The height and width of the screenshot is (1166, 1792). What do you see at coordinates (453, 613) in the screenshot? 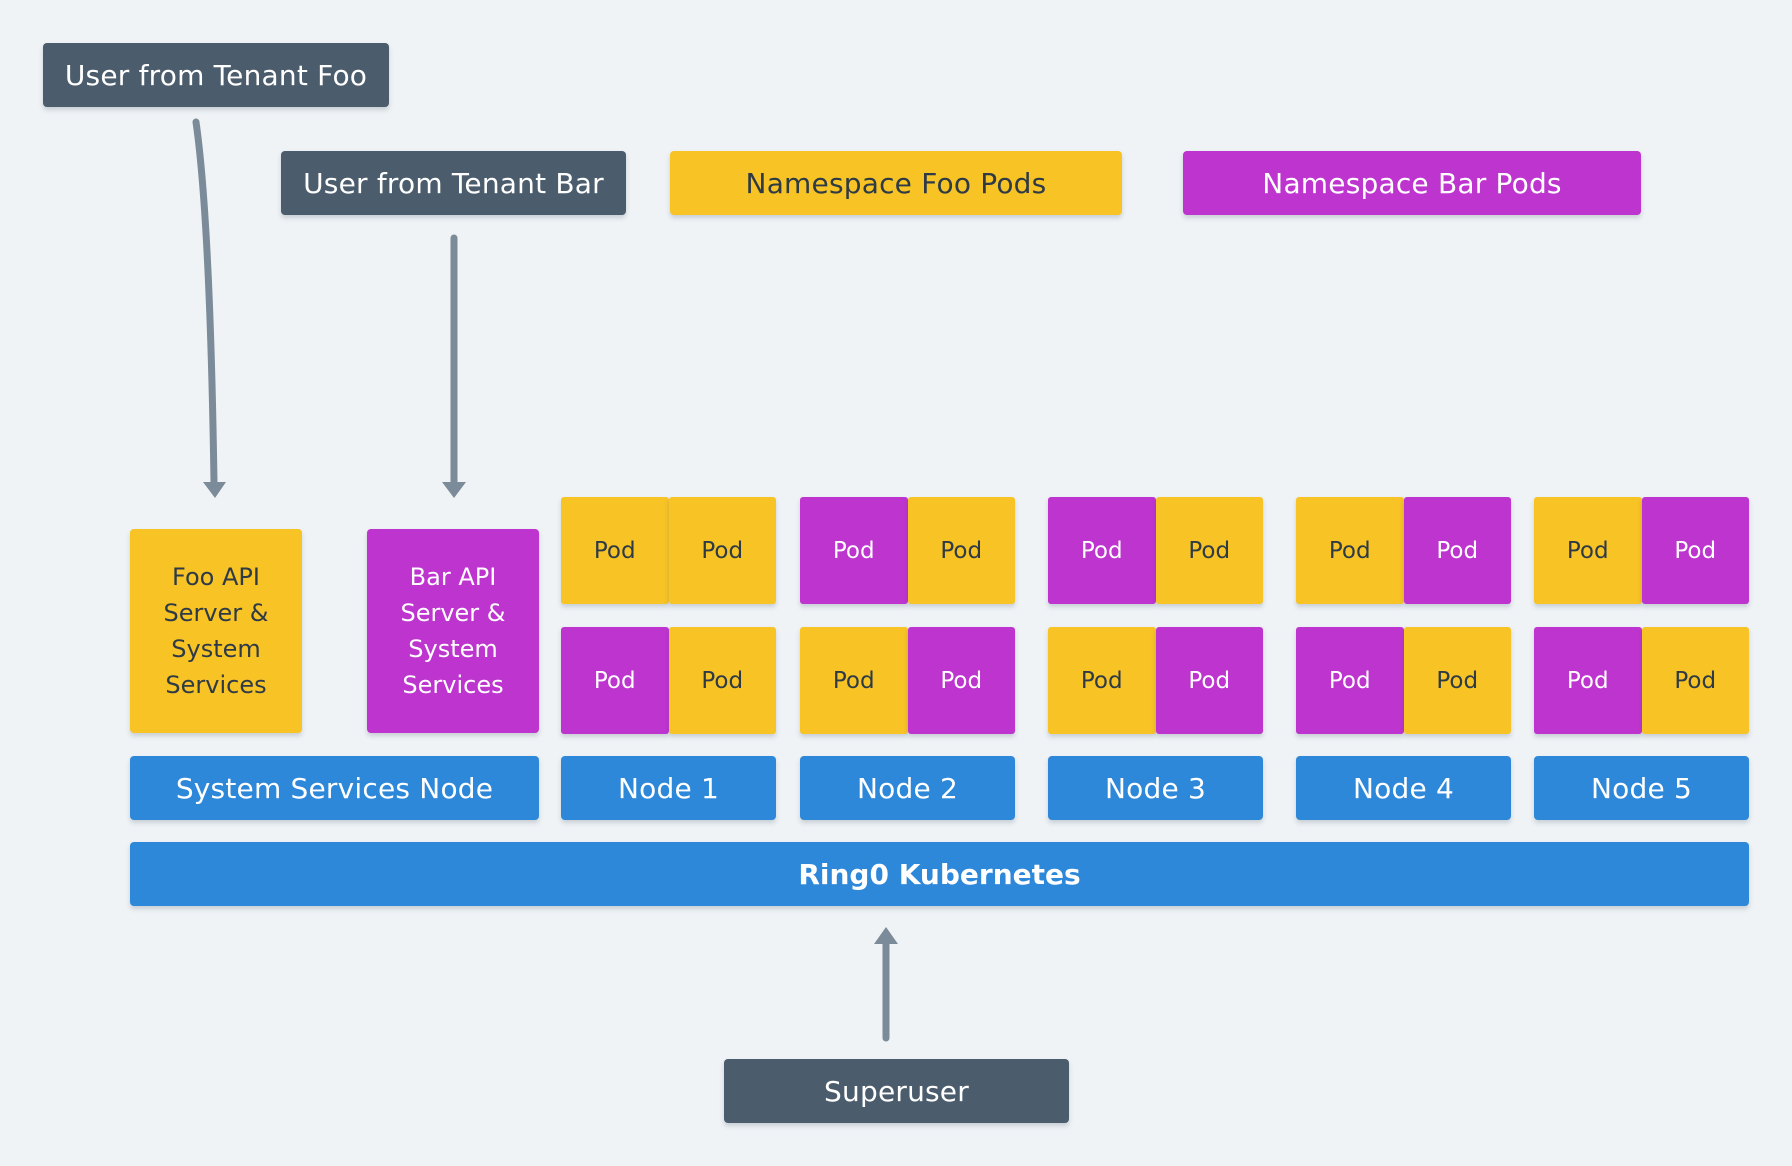
I see `bar-api-line: Server &` at bounding box center [453, 613].